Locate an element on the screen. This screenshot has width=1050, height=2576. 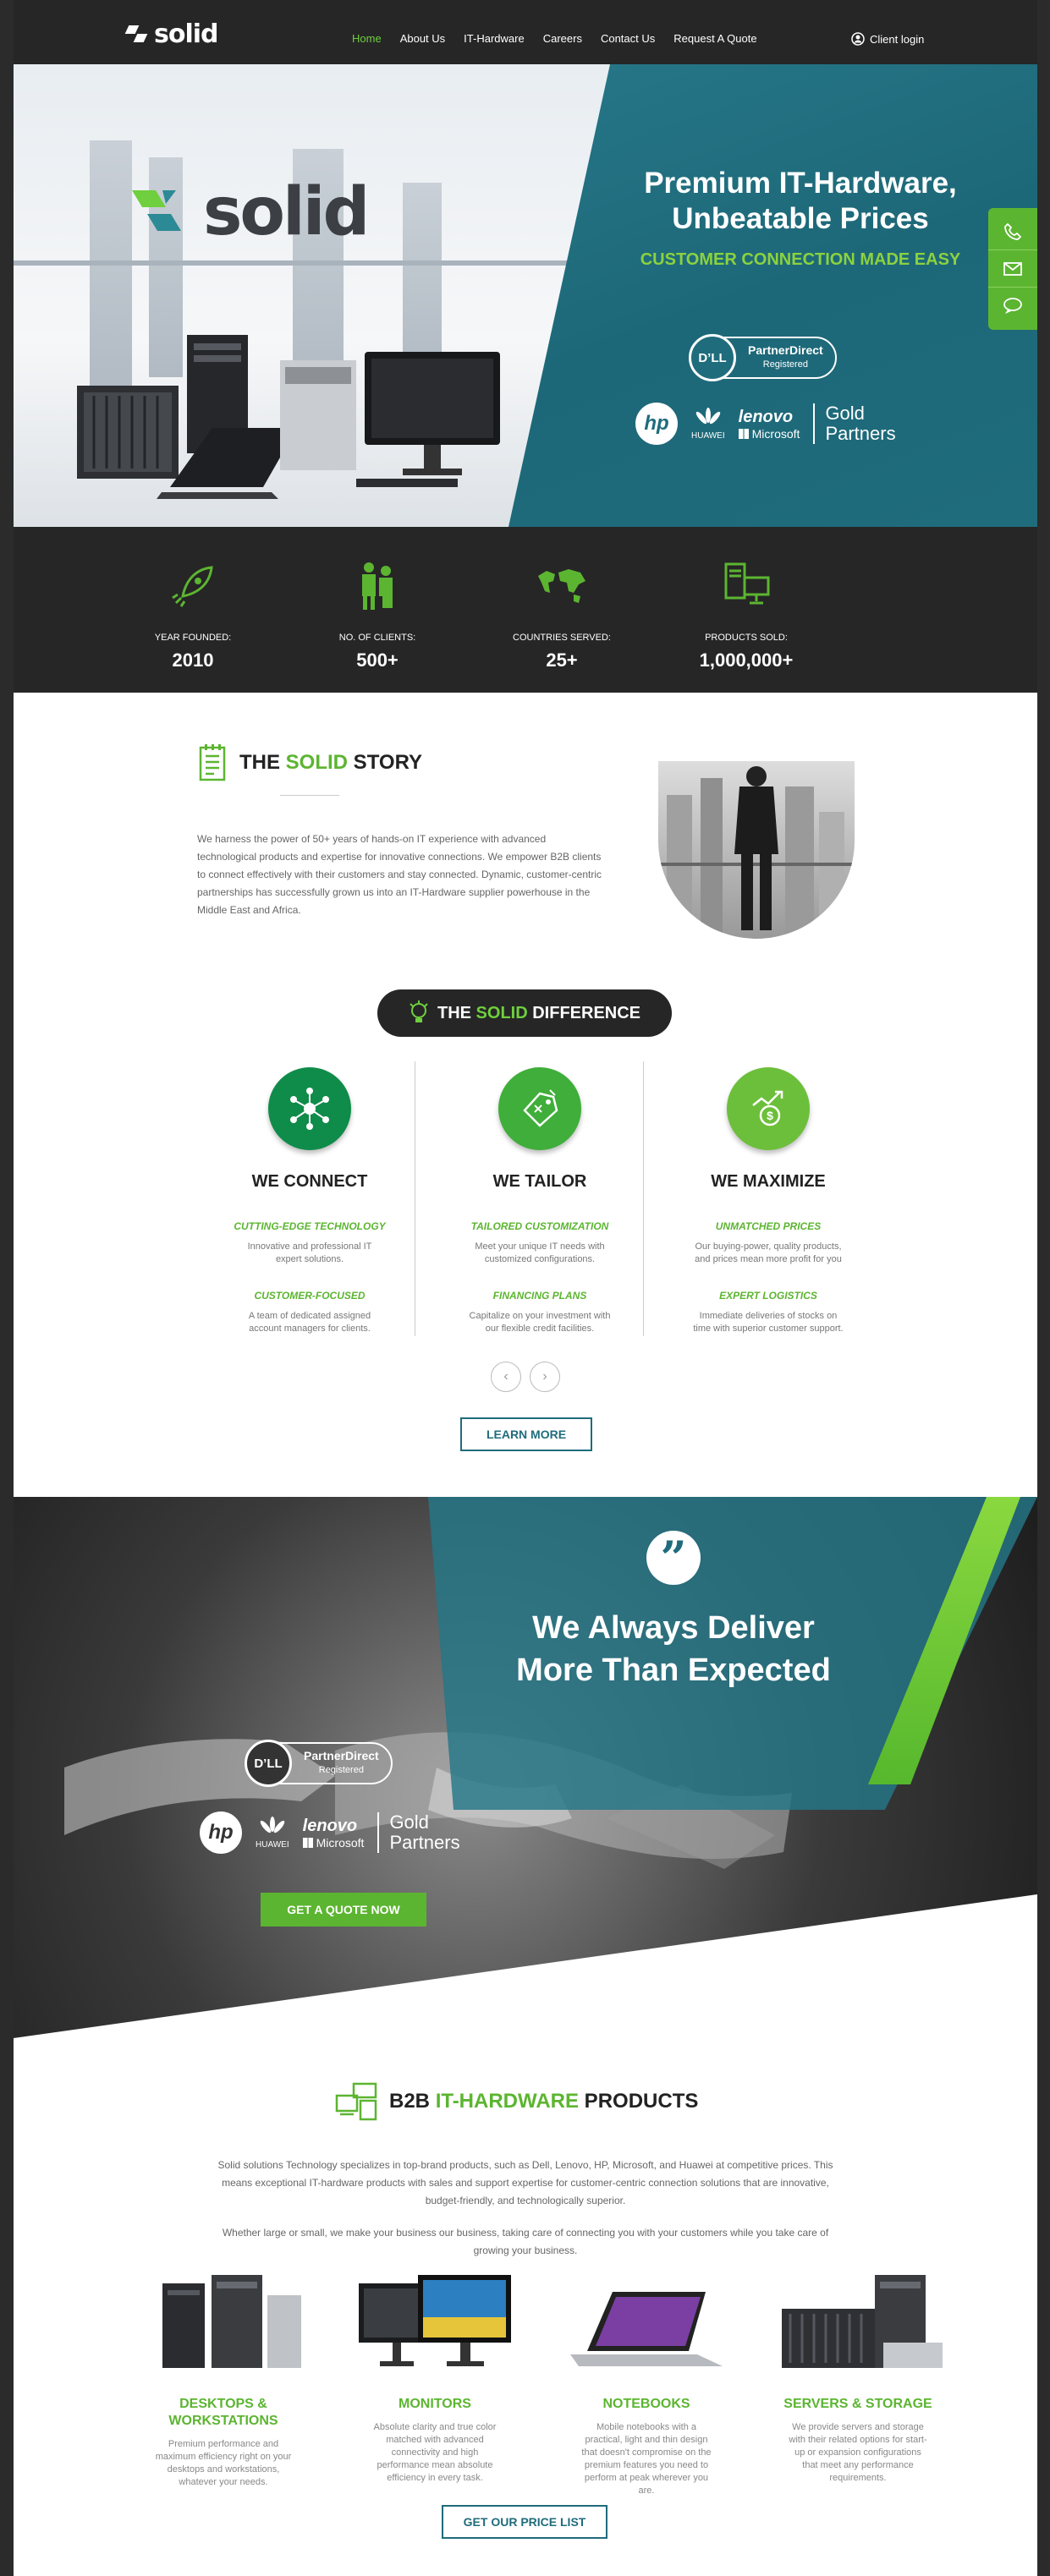
difference-title-a: THE is located at coordinates (457, 1012).